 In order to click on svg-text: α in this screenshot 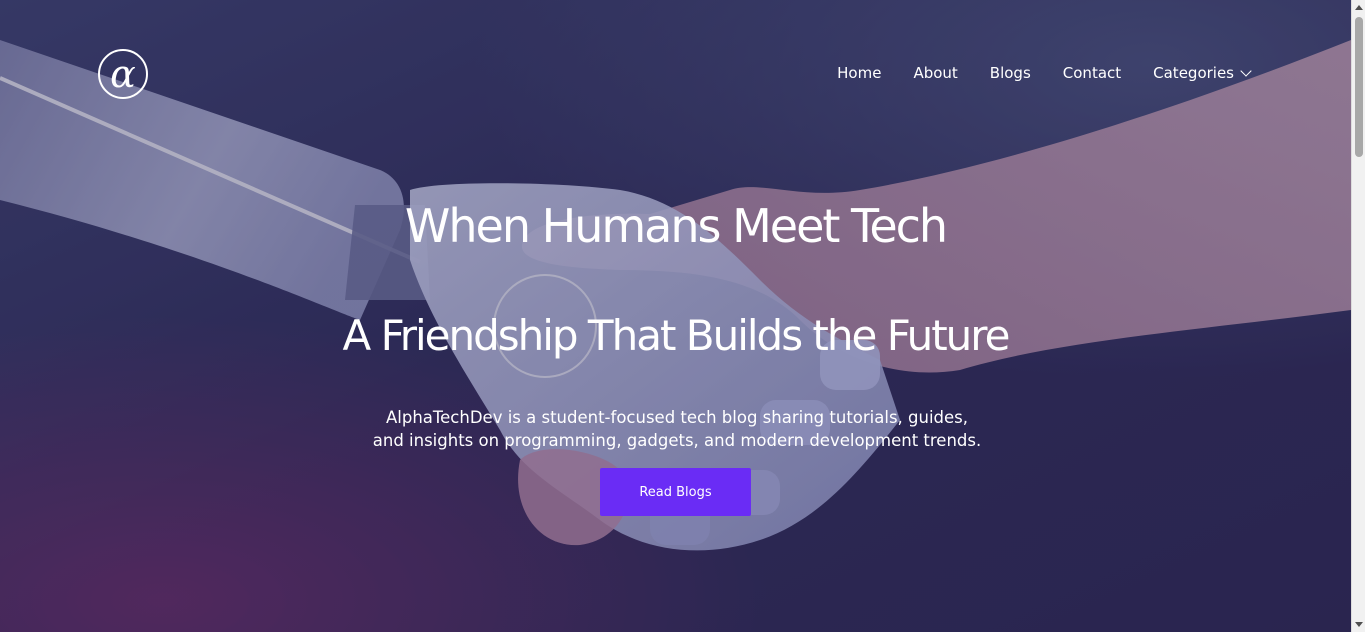, I will do `click(123, 74)`.